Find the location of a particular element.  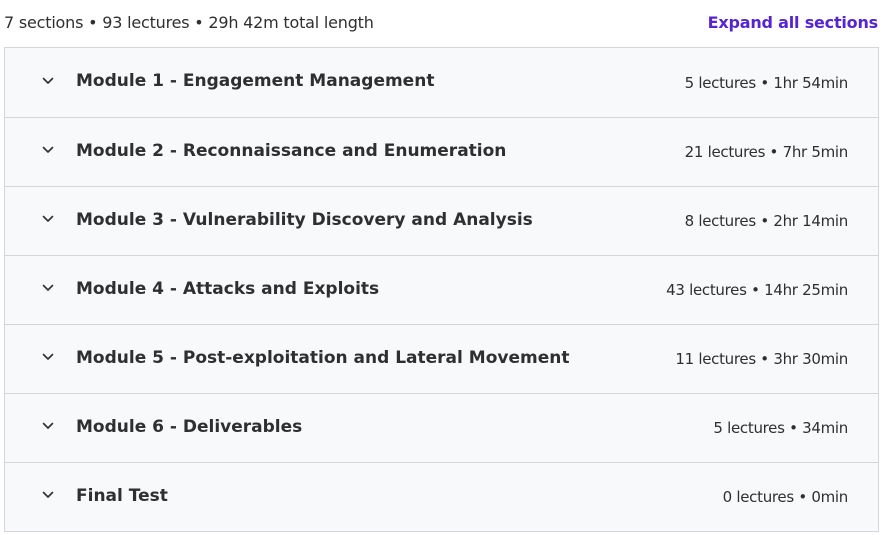

section-meta: 11 lectures • 3hr 30min is located at coordinates (761, 359).